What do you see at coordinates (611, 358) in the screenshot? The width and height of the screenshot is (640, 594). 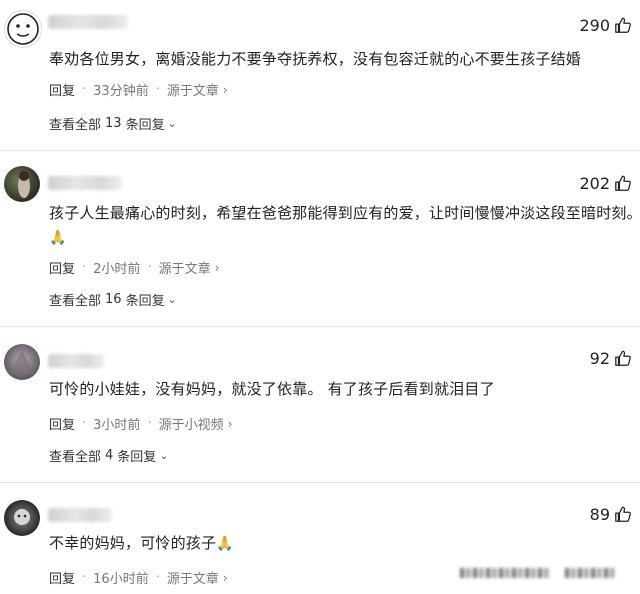 I see `like-button: 92` at bounding box center [611, 358].